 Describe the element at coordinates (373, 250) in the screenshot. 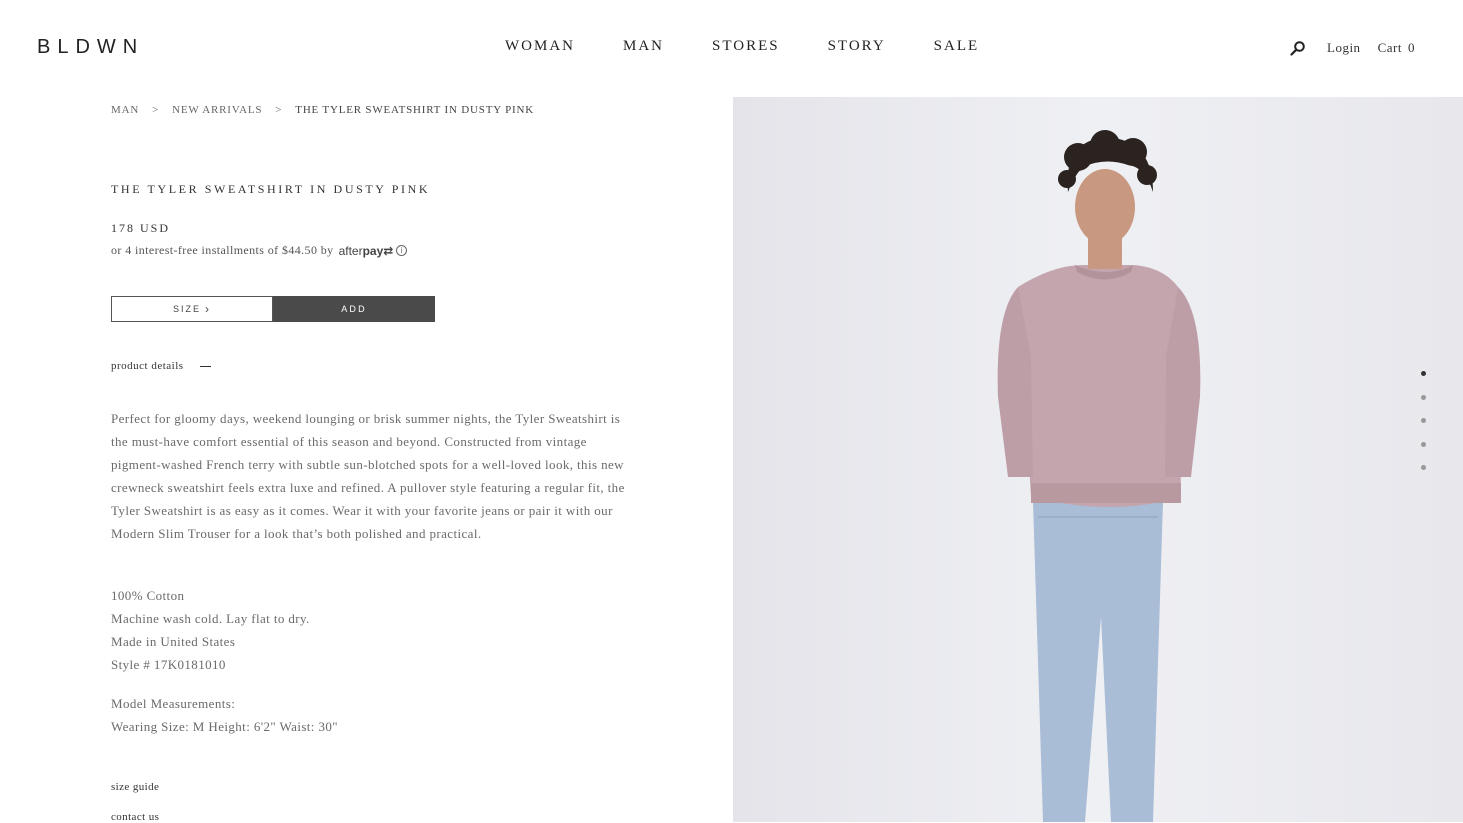

I see `afterpay-logo-bold: pay` at that location.